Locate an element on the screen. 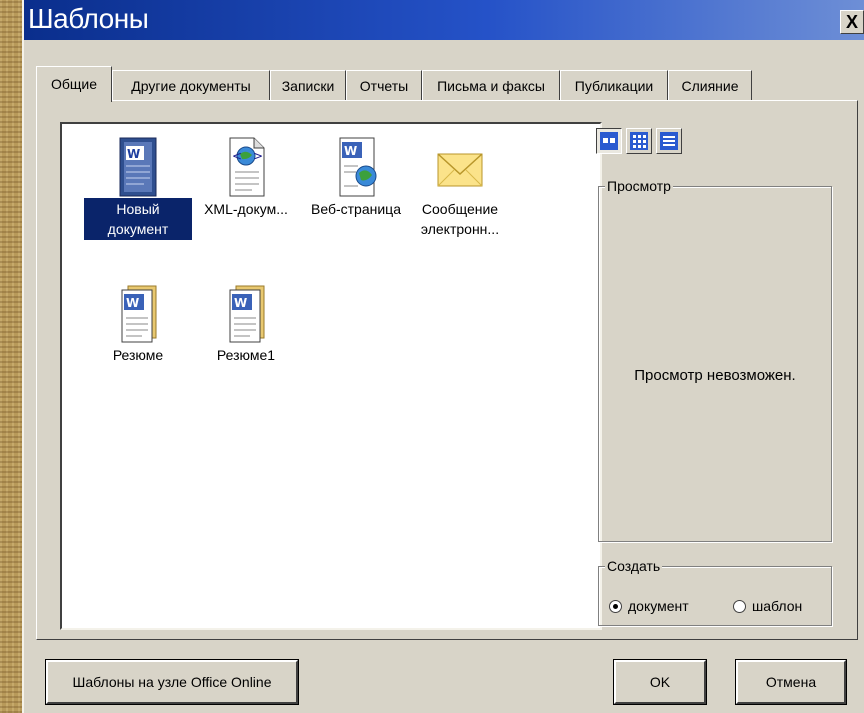 The height and width of the screenshot is (713, 864). tab-mail-merge: Слияние is located at coordinates (710, 85).